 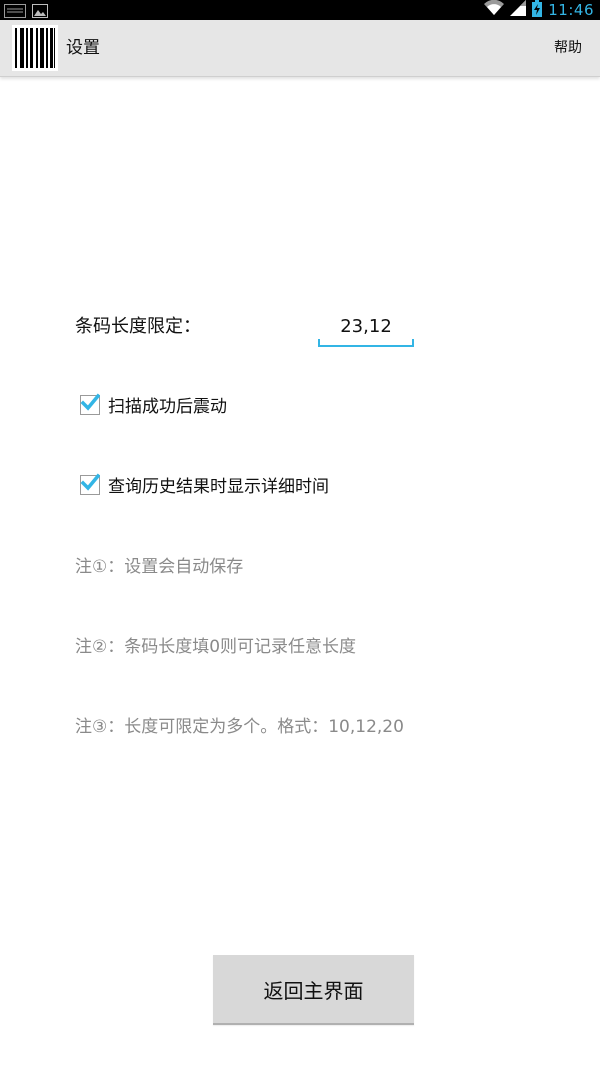 I want to click on barcode-icon, so click(x=35, y=48).